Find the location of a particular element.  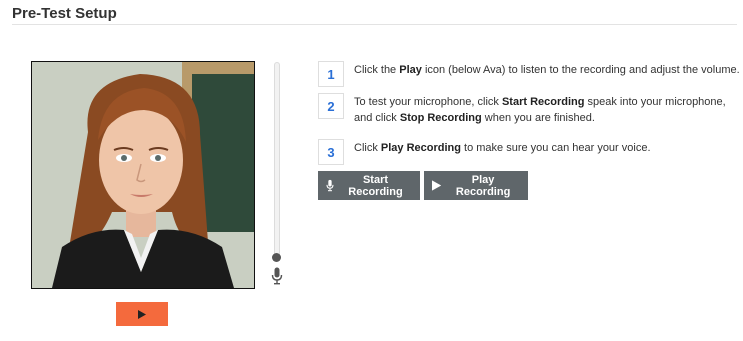

play-button is located at coordinates (142, 314).